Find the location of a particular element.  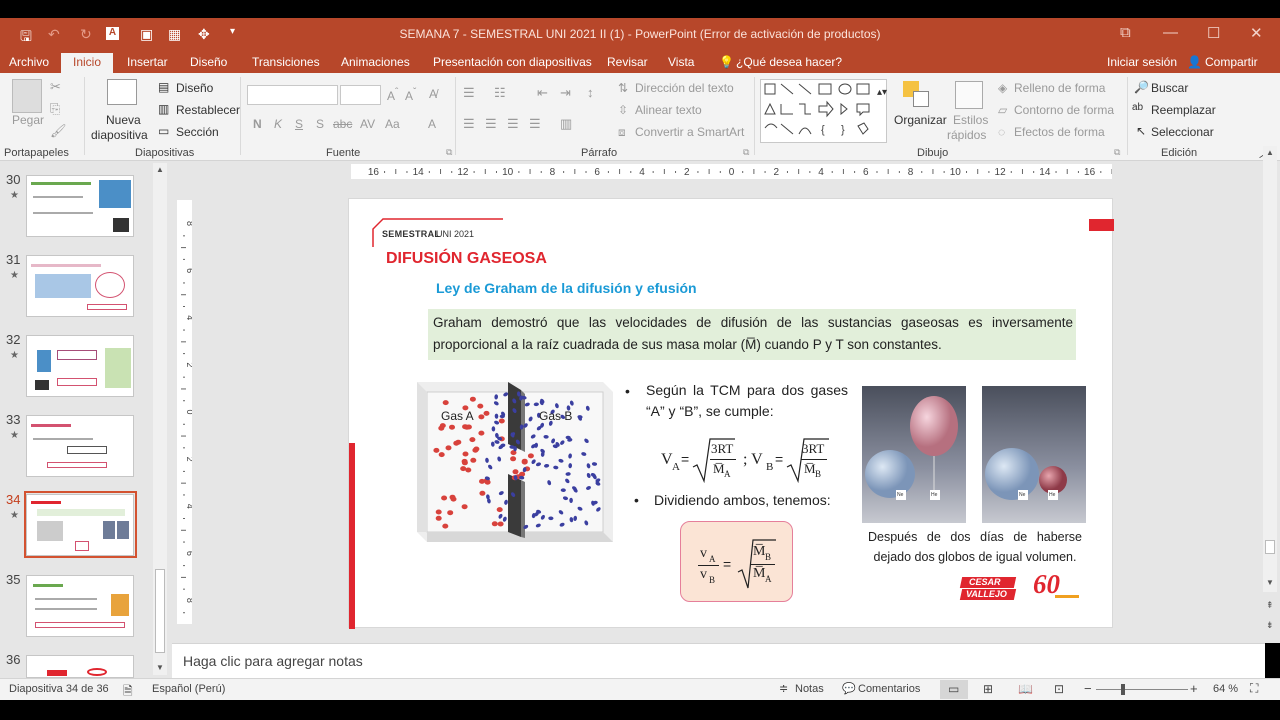

tab-archivo: Archivo is located at coordinates (29, 62).